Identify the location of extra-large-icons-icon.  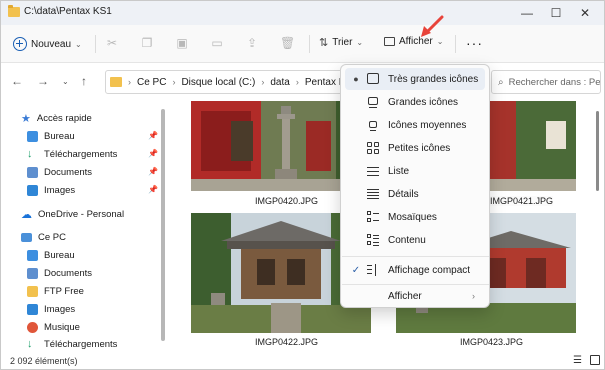
(373, 79).